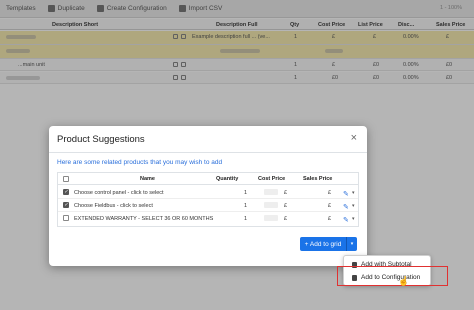 The image size is (474, 310). I want to click on mouse-cursor: ☝, so click(404, 281).